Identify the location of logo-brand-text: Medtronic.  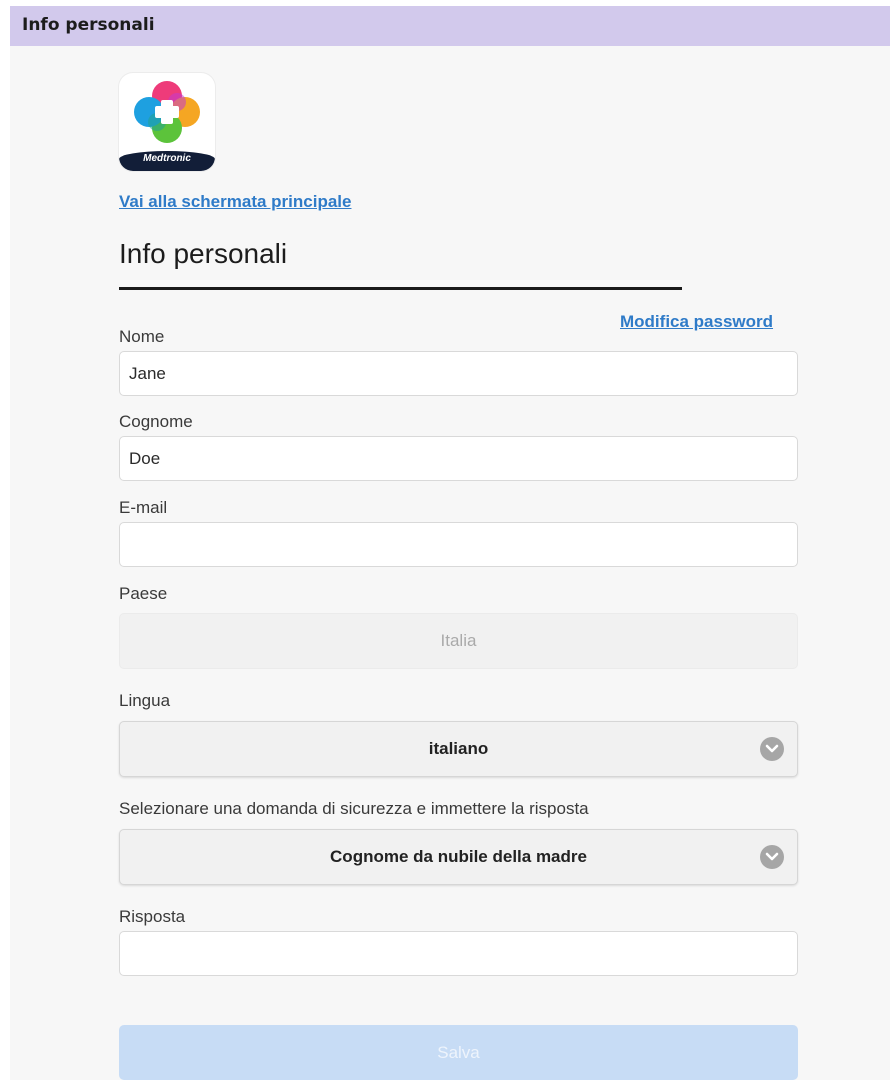
(167, 158).